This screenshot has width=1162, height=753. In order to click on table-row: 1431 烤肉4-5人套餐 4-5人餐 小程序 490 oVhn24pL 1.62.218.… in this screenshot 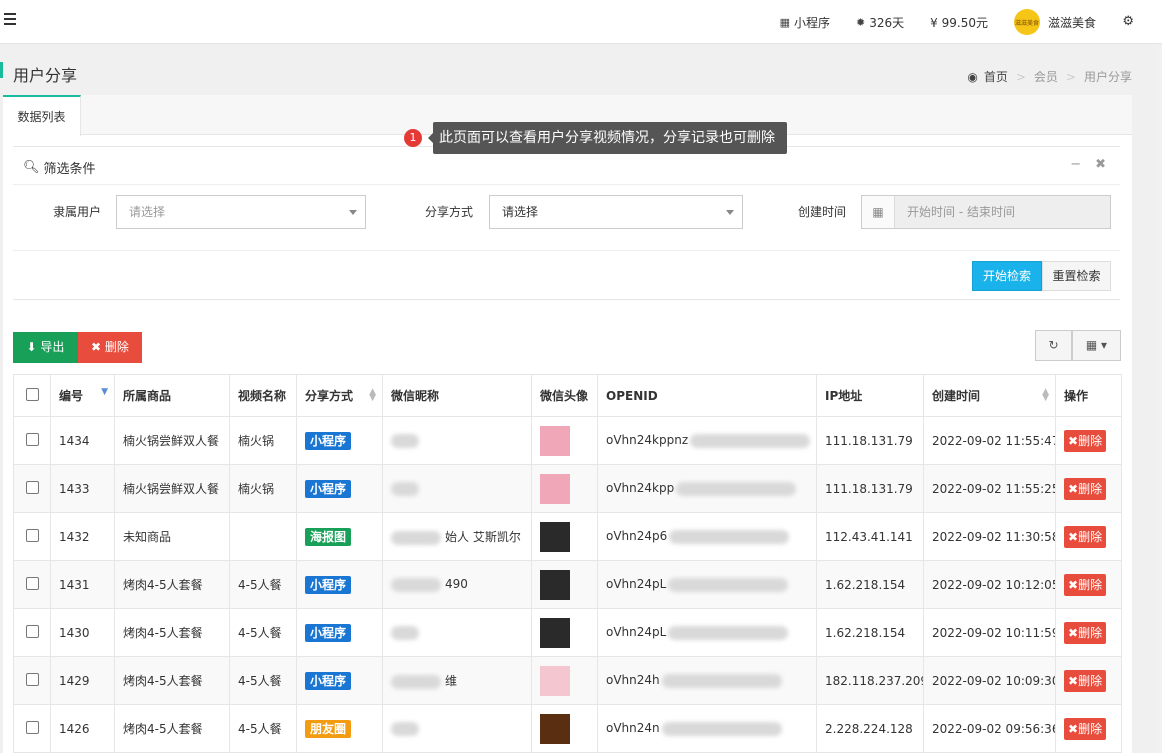, I will do `click(567, 584)`.